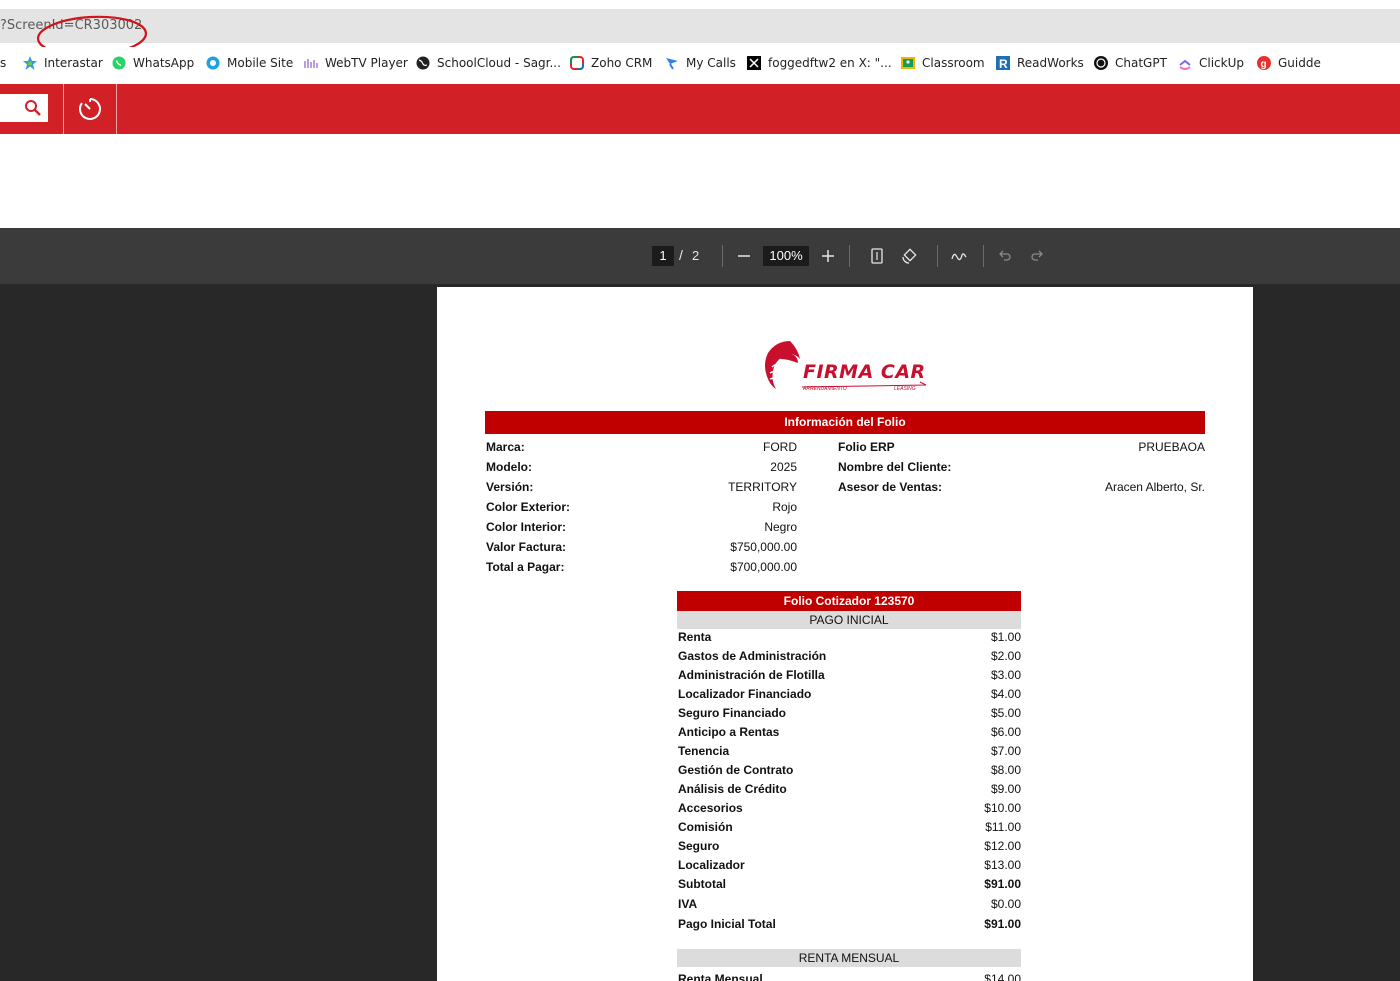 This screenshot has width=1400, height=981. What do you see at coordinates (783, 467) in the screenshot?
I see `field-value: 2025` at bounding box center [783, 467].